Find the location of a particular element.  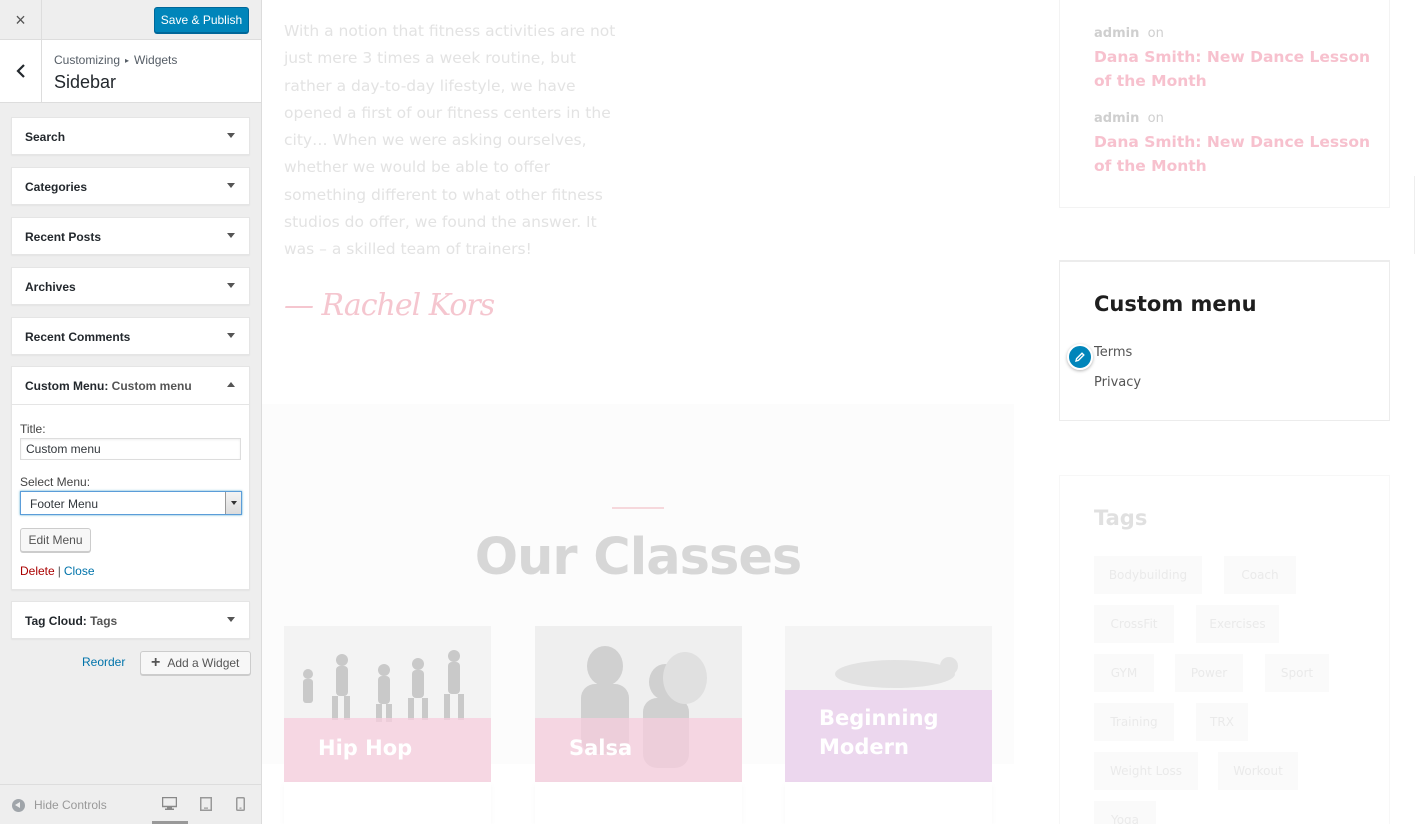

widget-custom-menu-header: Custom Menu: Custom menu is located at coordinates (130, 386).